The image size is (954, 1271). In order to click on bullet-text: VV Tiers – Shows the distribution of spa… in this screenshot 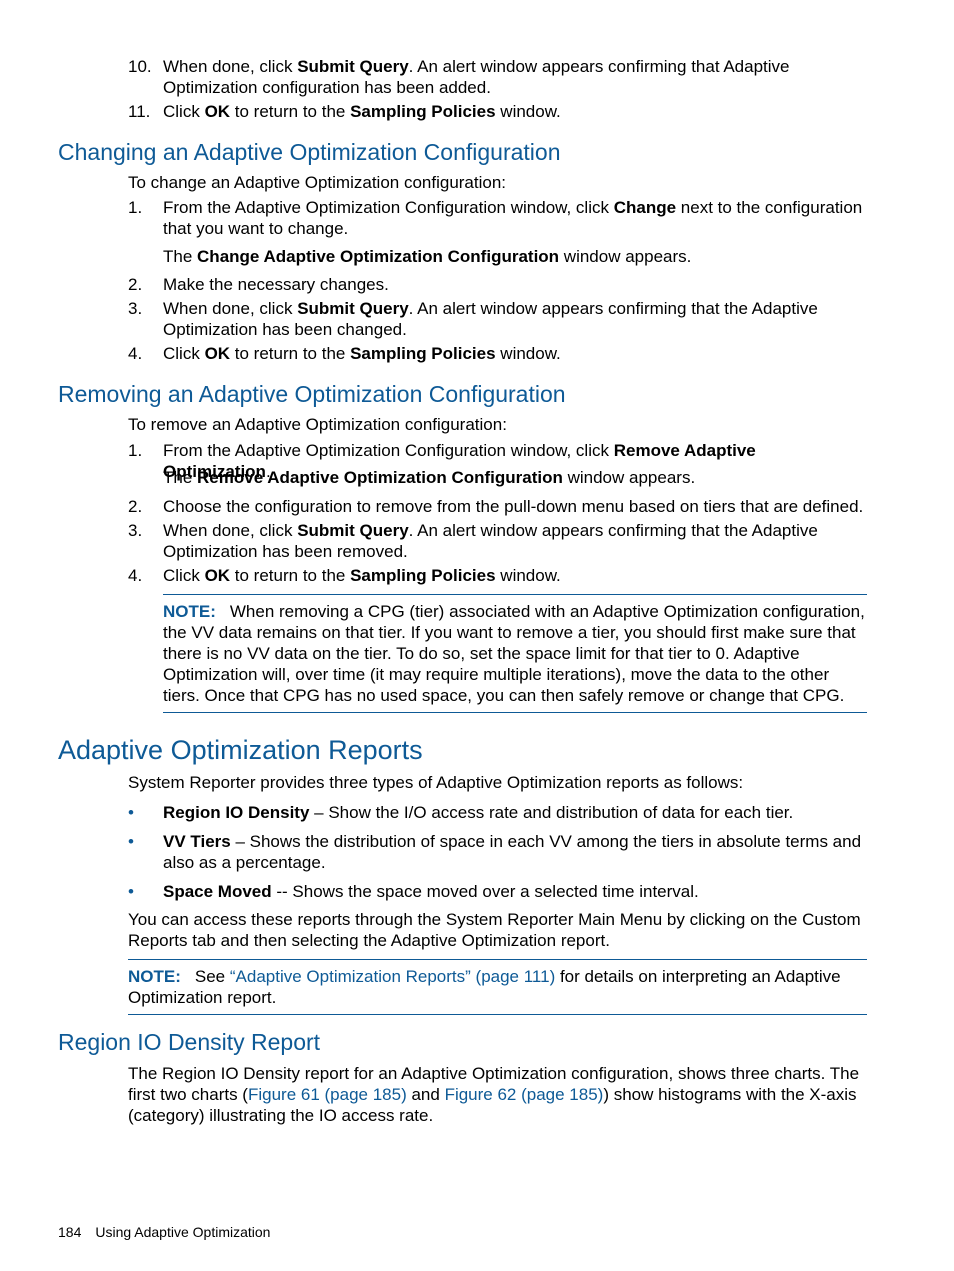, I will do `click(515, 852)`.